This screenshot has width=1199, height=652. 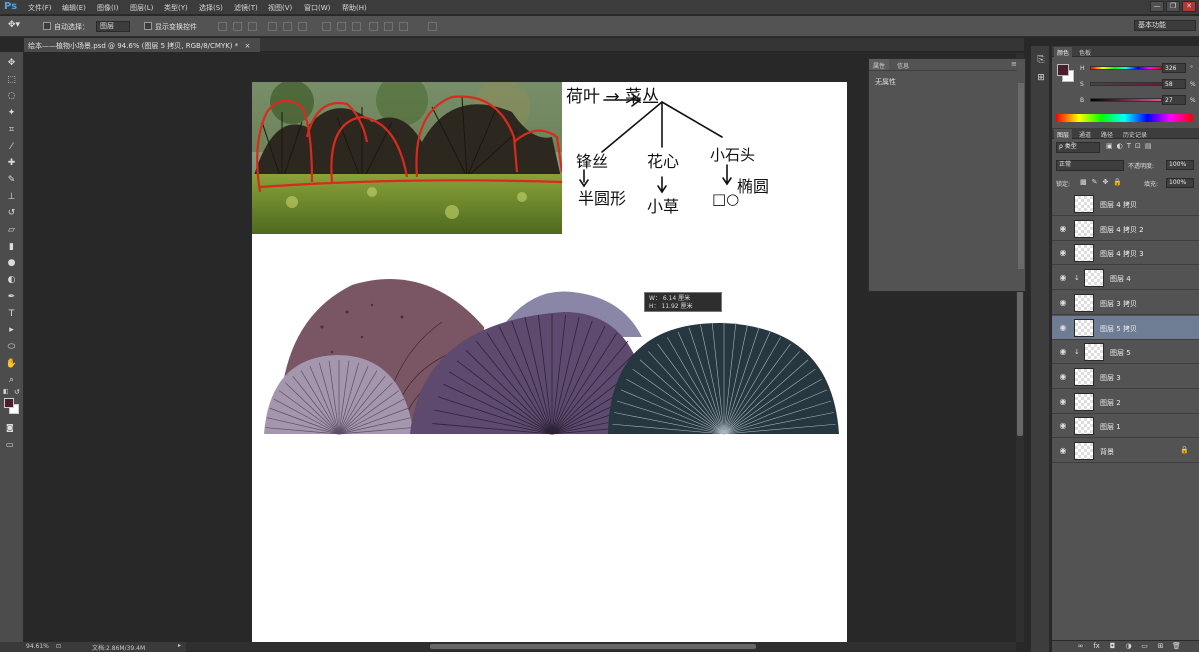 What do you see at coordinates (1014, 64) in the screenshot?
I see `panel-menu-icon: ≡` at bounding box center [1014, 64].